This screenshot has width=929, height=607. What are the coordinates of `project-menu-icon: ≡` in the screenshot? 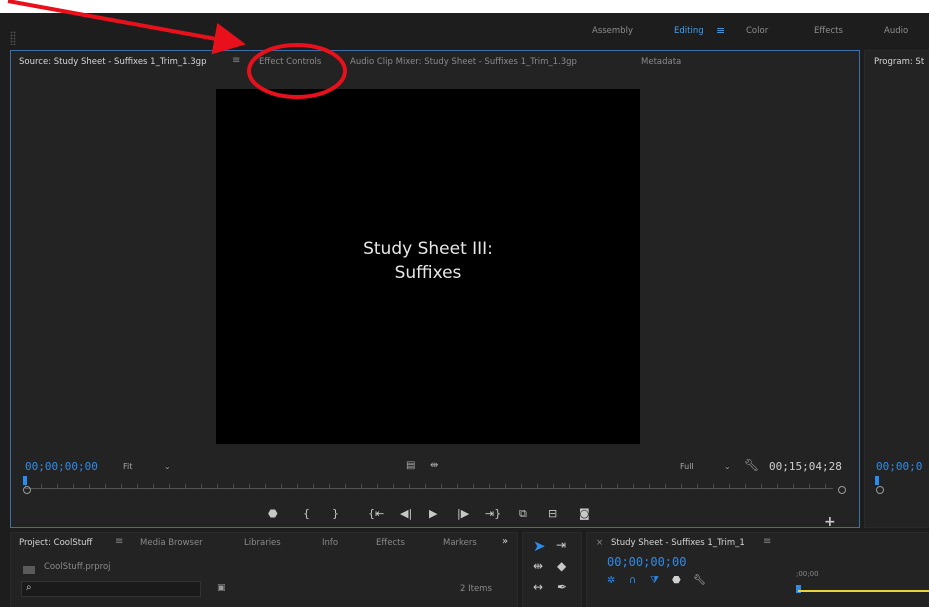 It's located at (119, 541).